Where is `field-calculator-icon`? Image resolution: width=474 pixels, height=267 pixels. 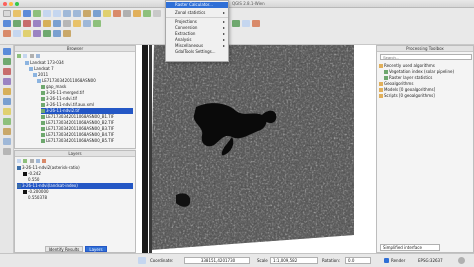 field-calculator-icon is located at coordinates (27, 33).